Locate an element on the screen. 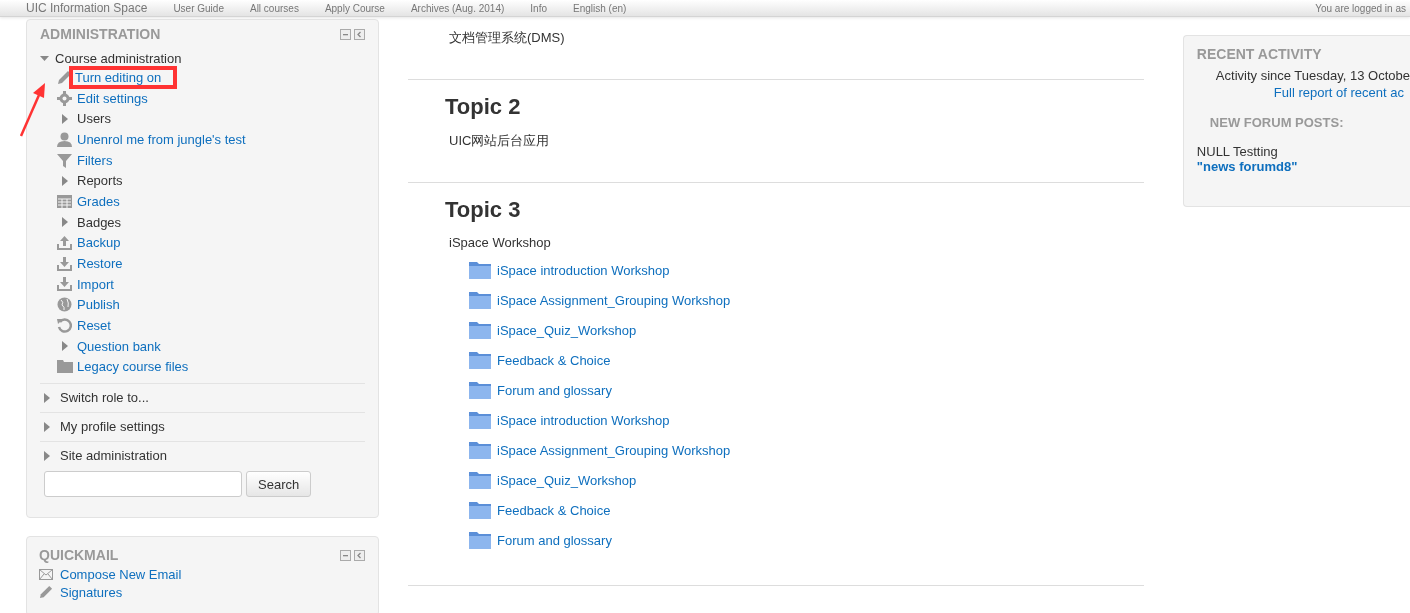  forum-posts-heading: NEW FORUM POSTS: is located at coordinates (1276, 122).